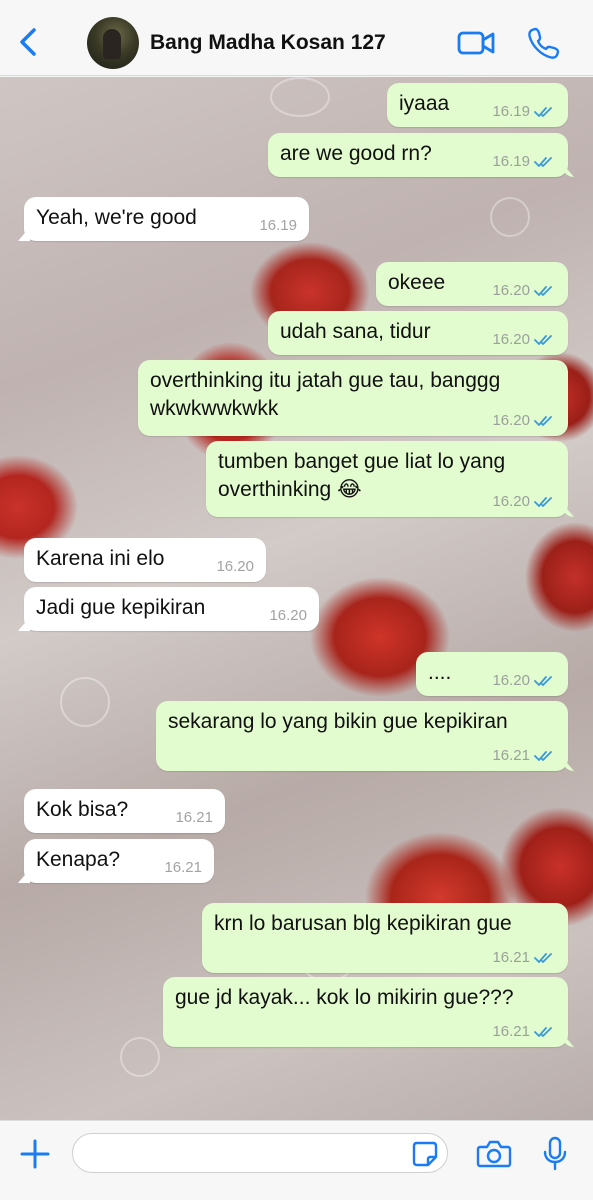 The height and width of the screenshot is (1200, 593). I want to click on message-text: gue jd kayak... kok lo mikirin gue???, so click(344, 997).